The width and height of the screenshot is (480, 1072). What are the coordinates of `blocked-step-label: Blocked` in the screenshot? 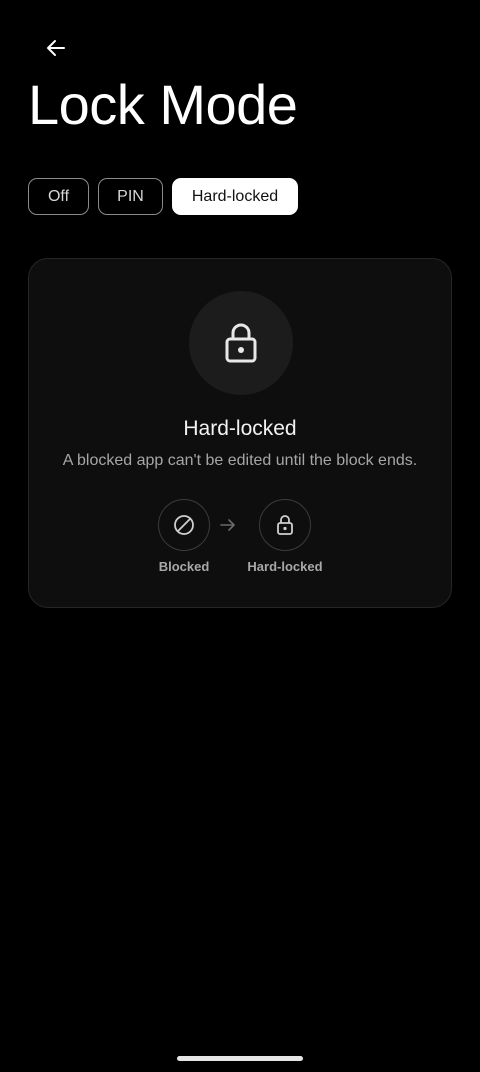 It's located at (184, 566).